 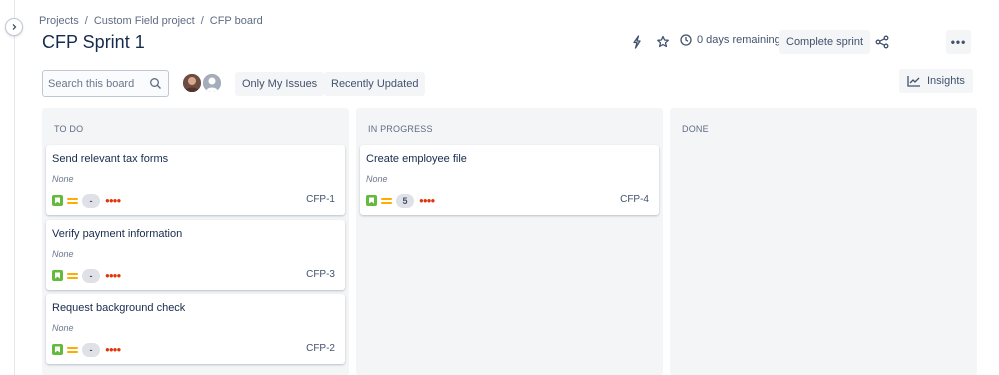 I want to click on search-box, so click(x=105, y=83).